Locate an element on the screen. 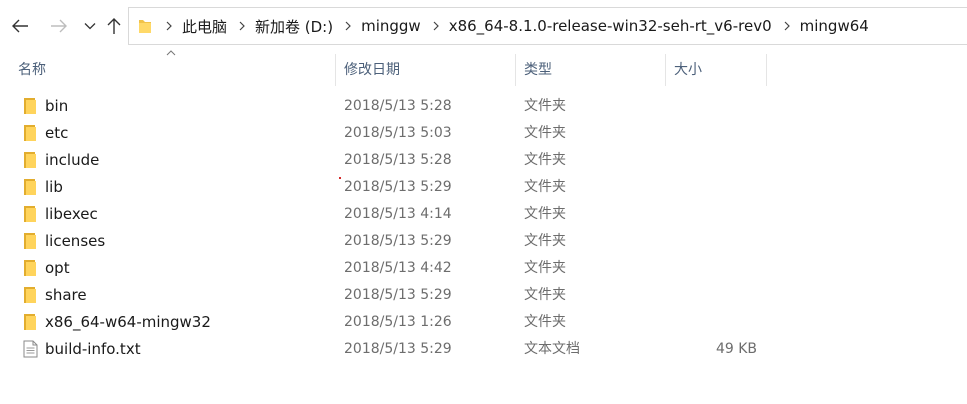 This screenshot has width=967, height=404. file-modified: 2018/5/13 4:14 is located at coordinates (398, 214).